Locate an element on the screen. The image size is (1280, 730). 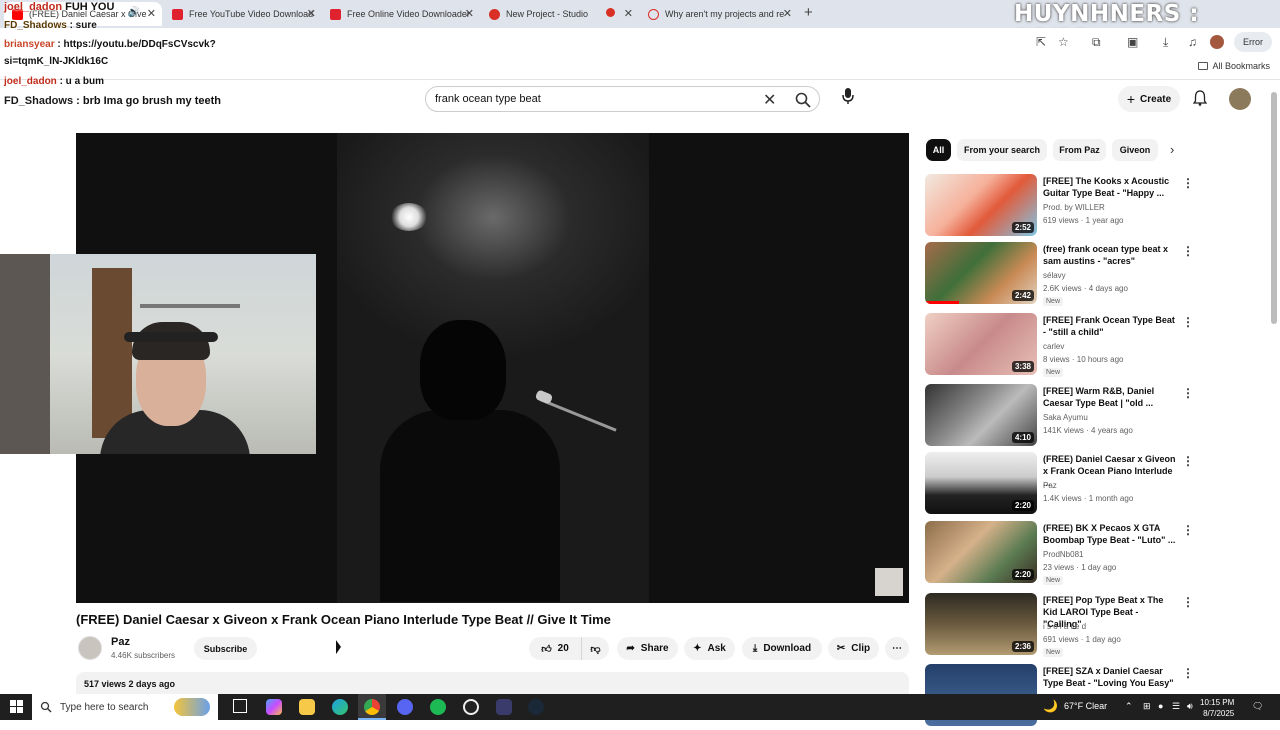
app-icon is located at coordinates (504, 707).